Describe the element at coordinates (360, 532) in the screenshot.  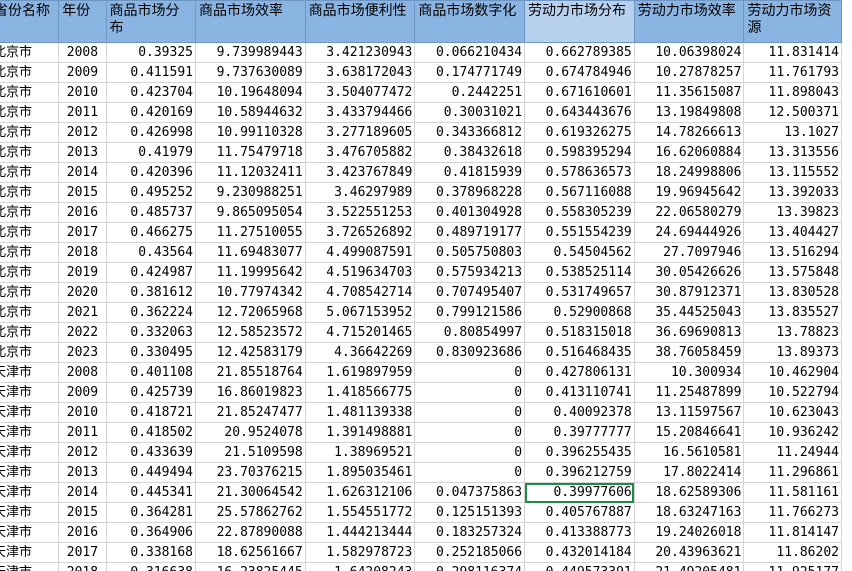
I see `cell: 1.444213444` at that location.